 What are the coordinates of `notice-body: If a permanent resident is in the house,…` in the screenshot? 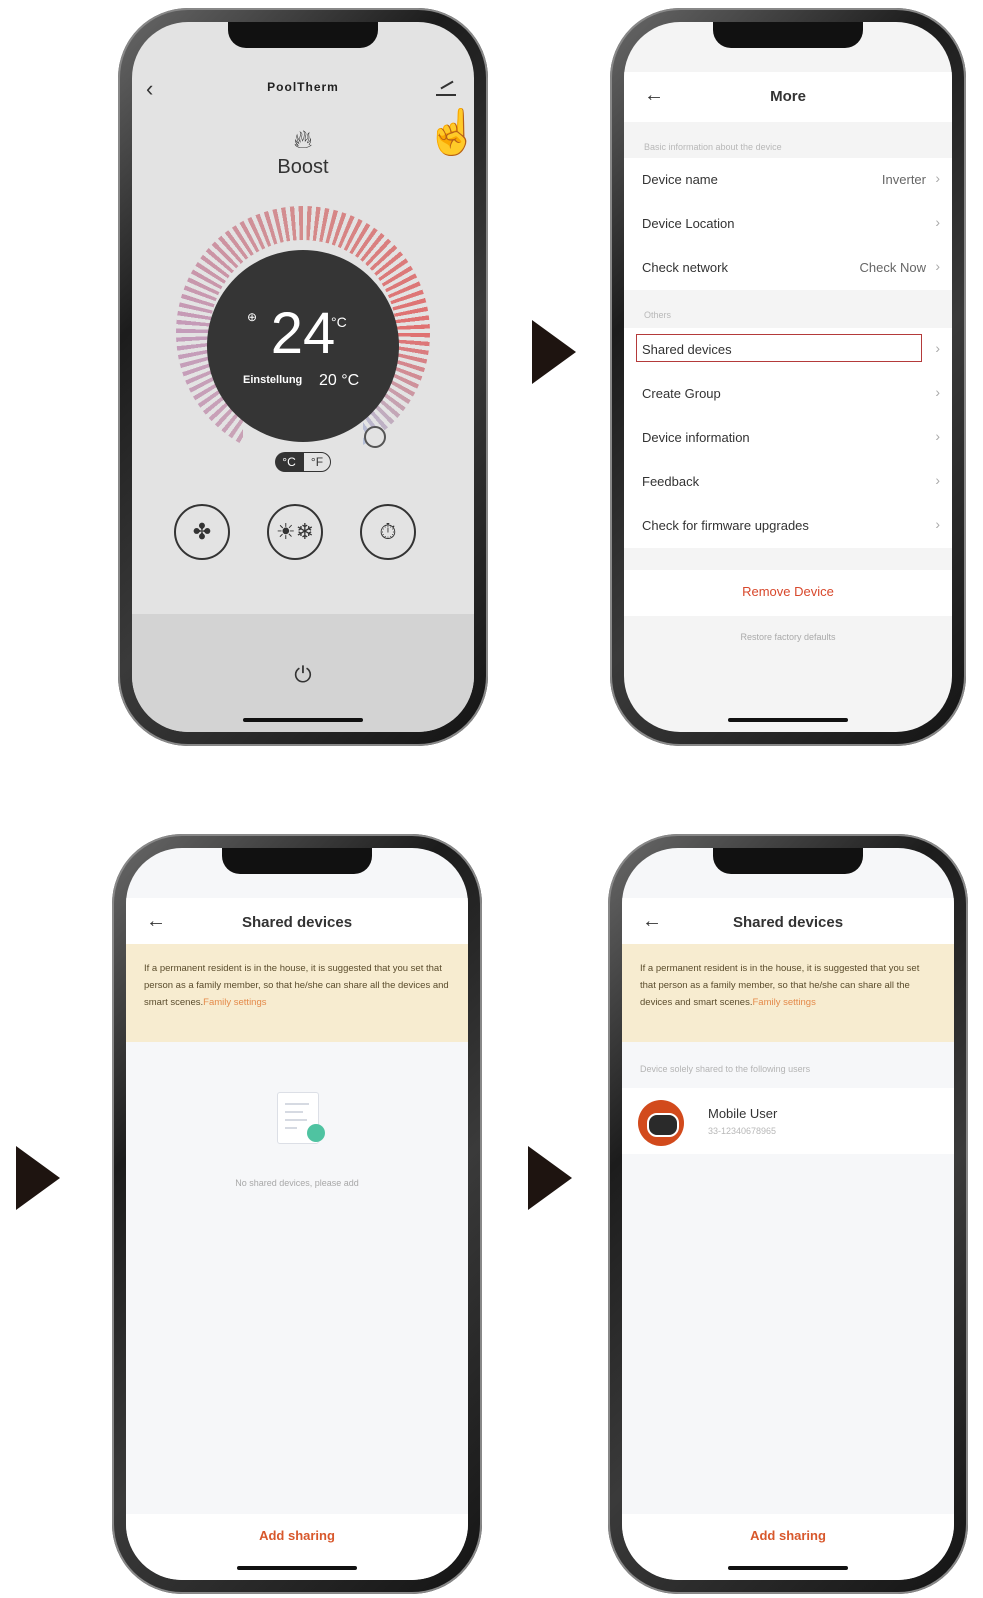 It's located at (296, 985).